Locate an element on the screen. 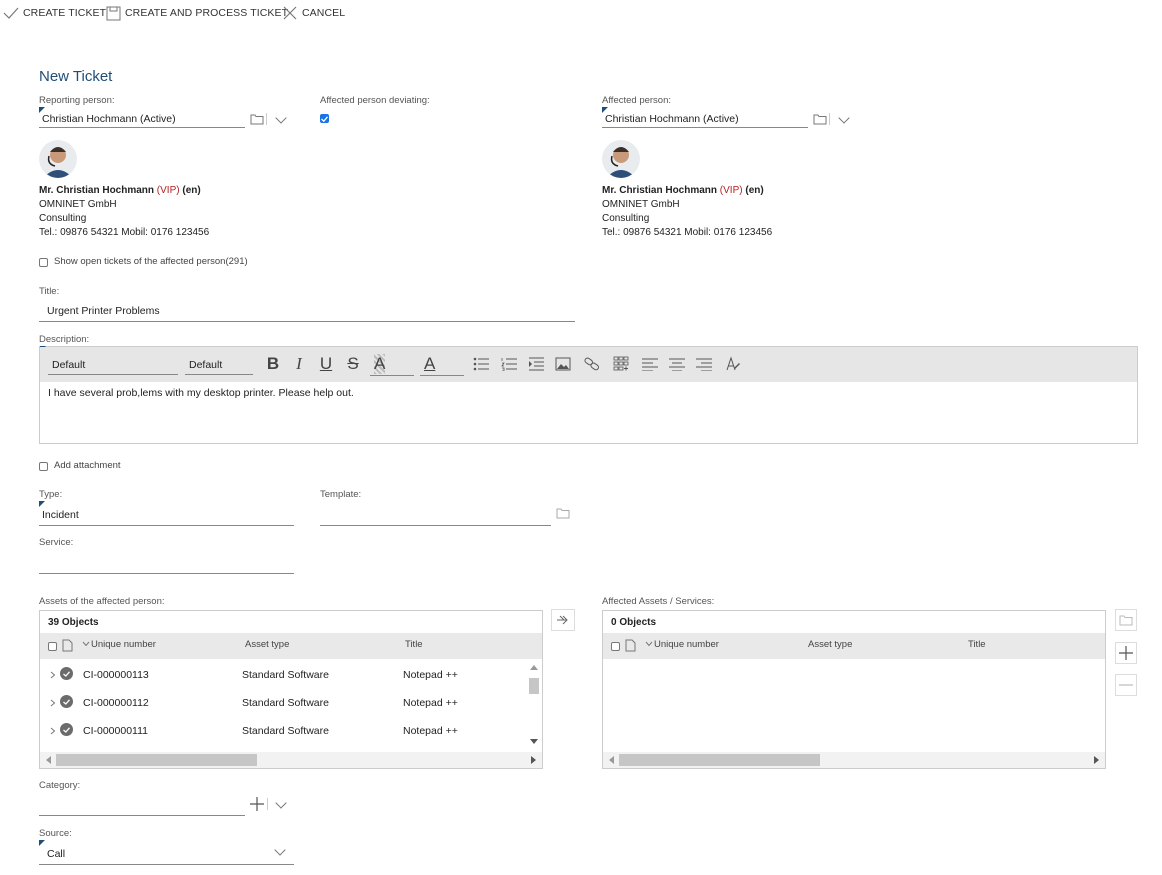 Image resolution: width=1162 pixels, height=875 pixels. highlight-color-icon: A is located at coordinates (392, 364).